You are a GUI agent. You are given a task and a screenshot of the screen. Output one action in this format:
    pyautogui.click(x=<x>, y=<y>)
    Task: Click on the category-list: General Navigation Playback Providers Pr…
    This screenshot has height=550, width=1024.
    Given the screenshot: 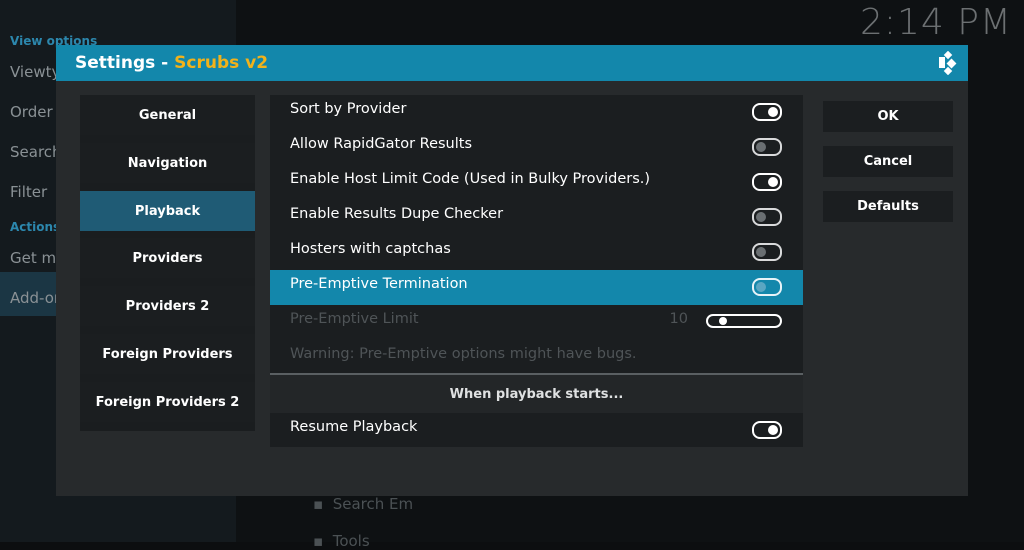 What is the action you would take?
    pyautogui.click(x=167, y=263)
    